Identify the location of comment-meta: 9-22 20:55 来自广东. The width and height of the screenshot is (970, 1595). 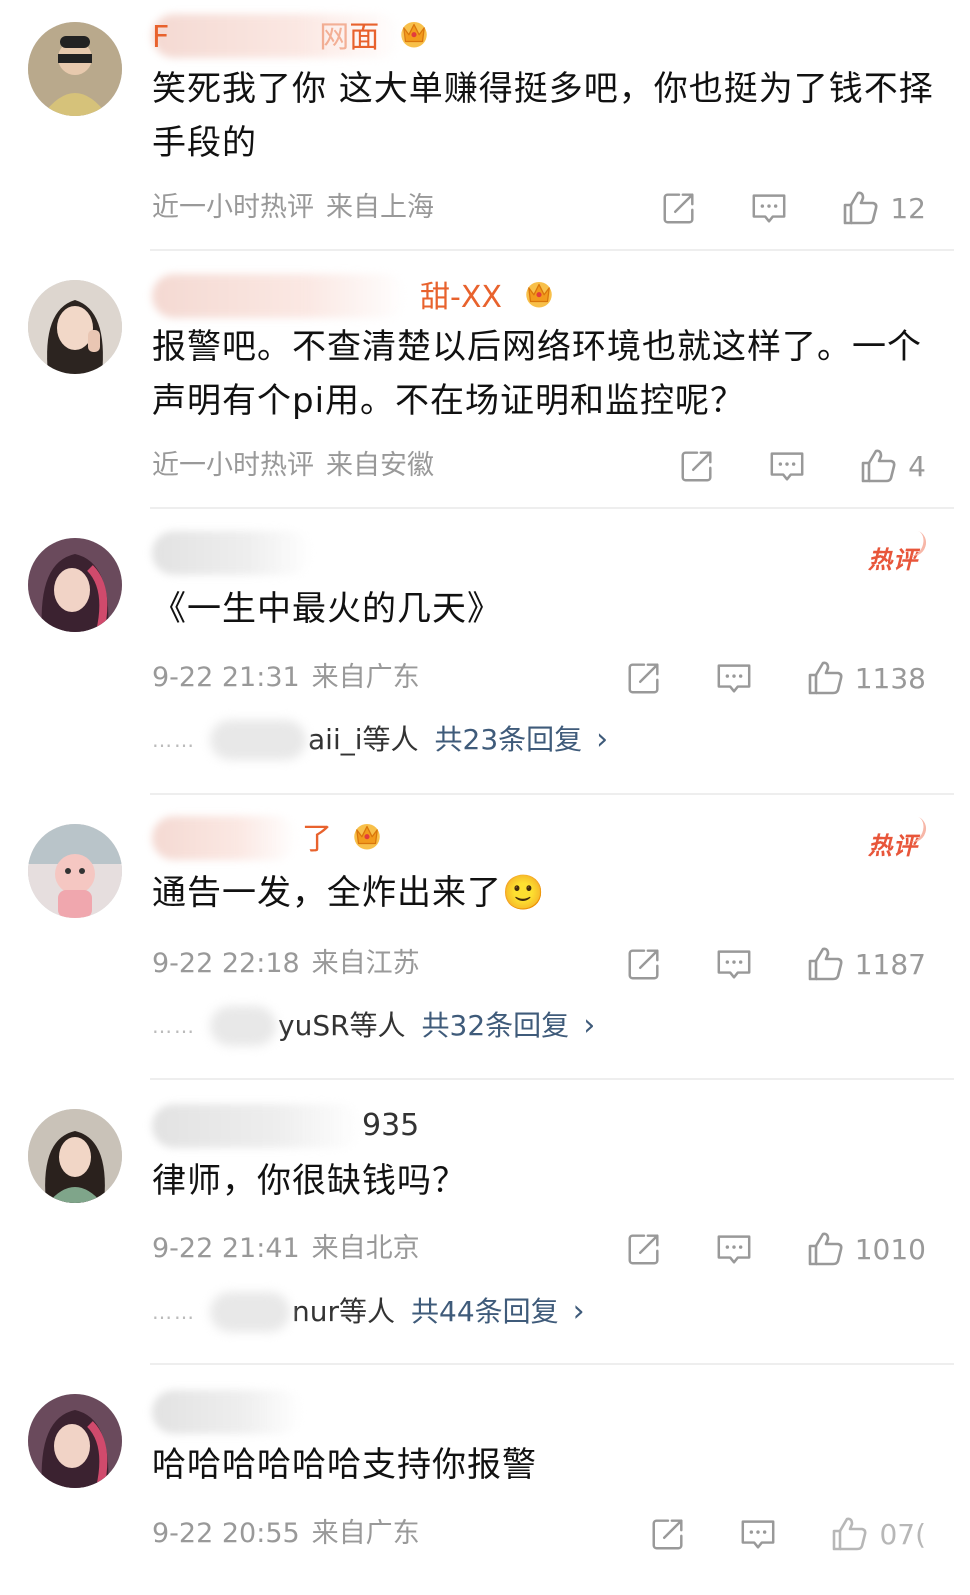
(292, 1534).